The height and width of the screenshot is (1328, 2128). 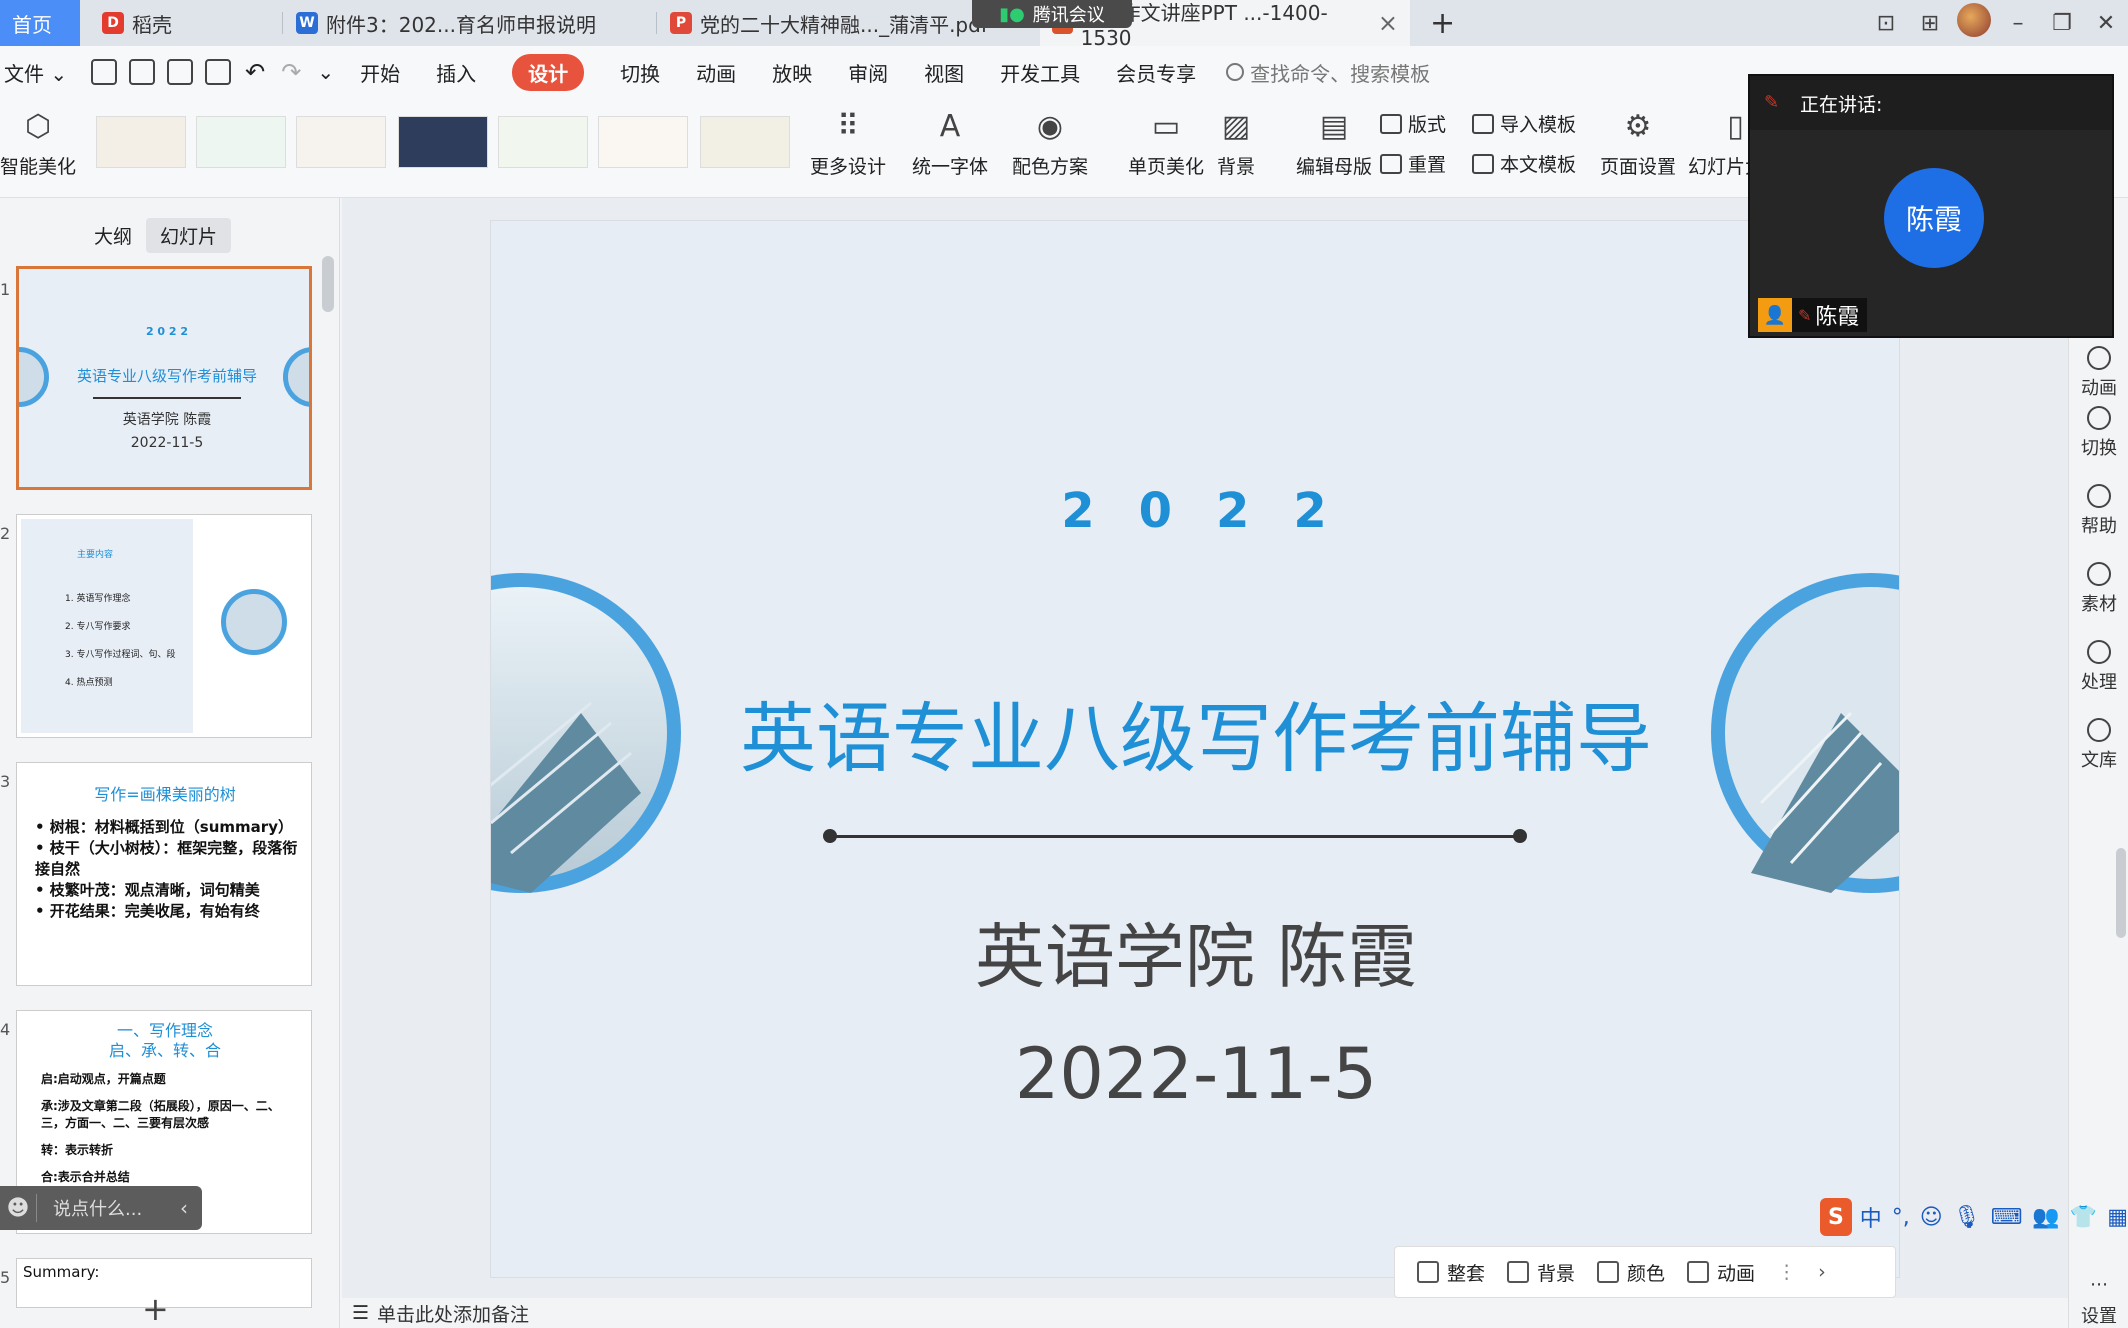 What do you see at coordinates (469, 23) in the screenshot?
I see `tab-attachment-doc: W 附件3：202...育名师申报说明` at bounding box center [469, 23].